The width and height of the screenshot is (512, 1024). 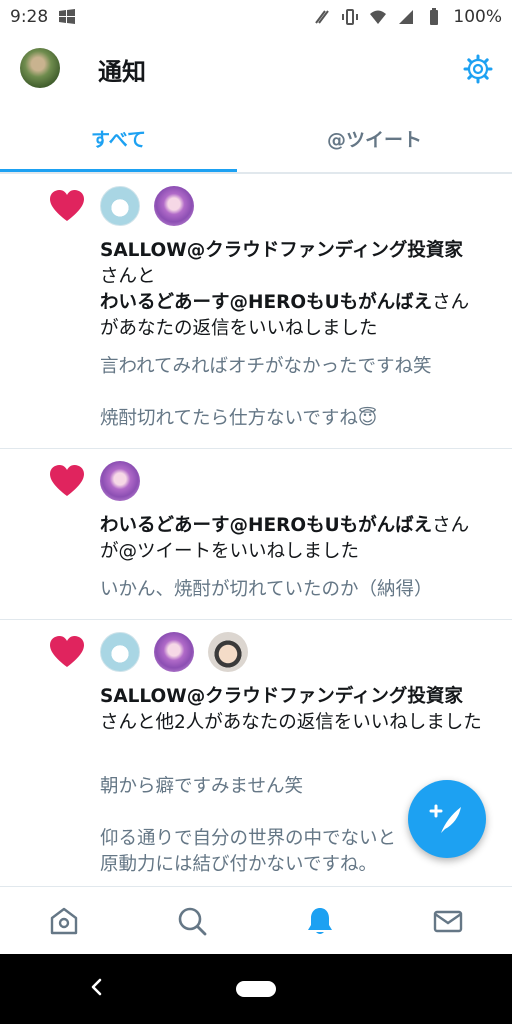 What do you see at coordinates (122, 72) in the screenshot?
I see `page-title: 通知` at bounding box center [122, 72].